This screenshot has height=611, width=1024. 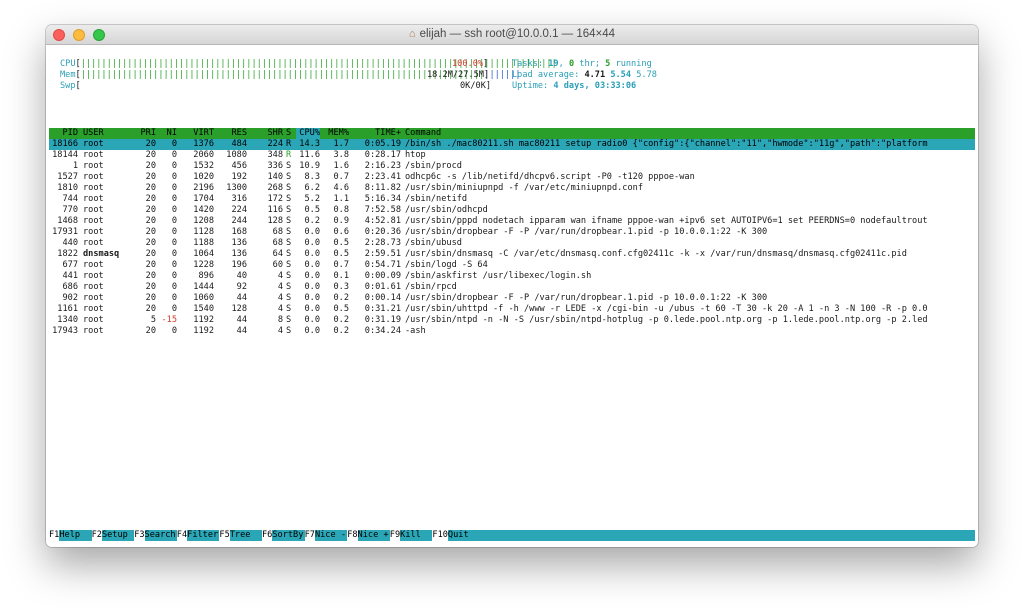 I want to click on time-cell: 0:05.19, so click(x=382, y=144).